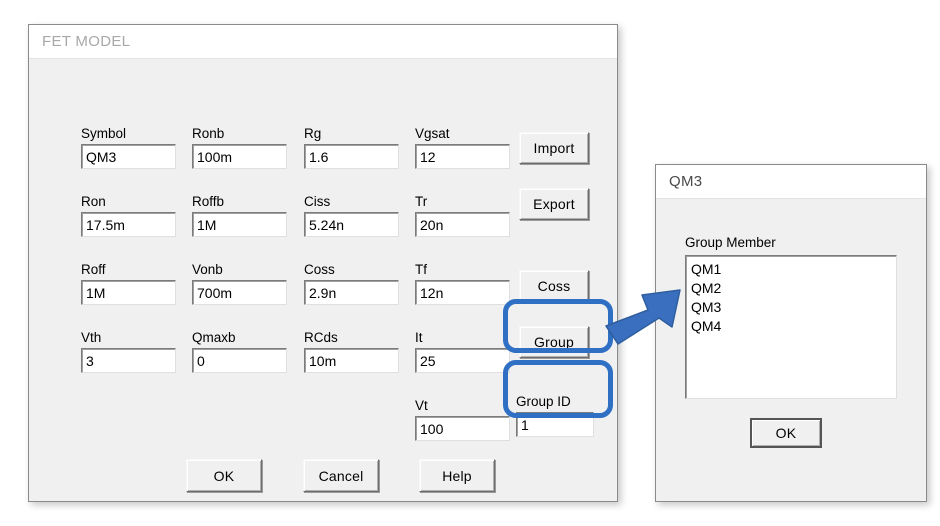 The height and width of the screenshot is (526, 940). What do you see at coordinates (457, 475) in the screenshot?
I see `help-button: Help` at bounding box center [457, 475].